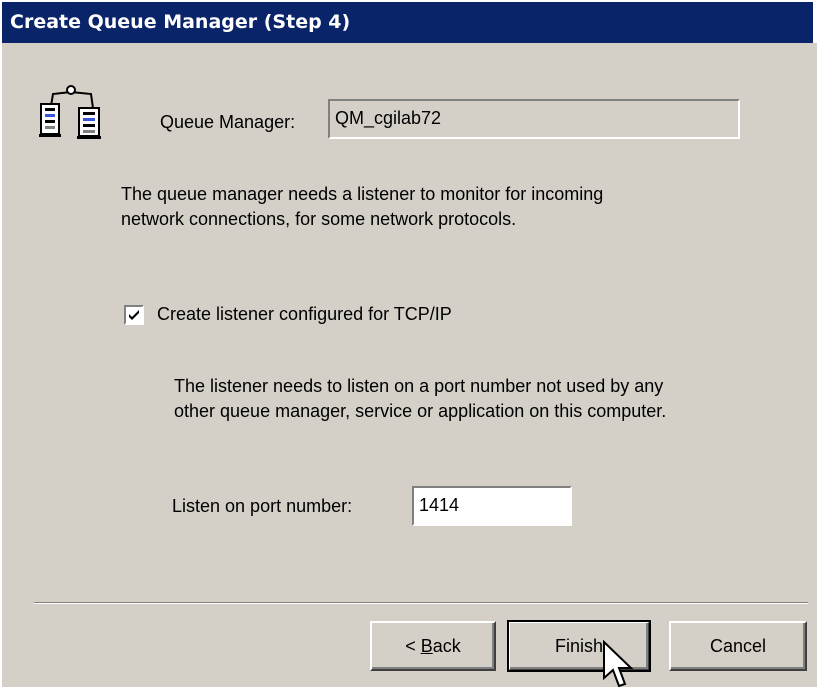 The width and height of the screenshot is (819, 690). Describe the element at coordinates (534, 119) in the screenshot. I see `queue-manager-field: QM_cgilab72` at that location.